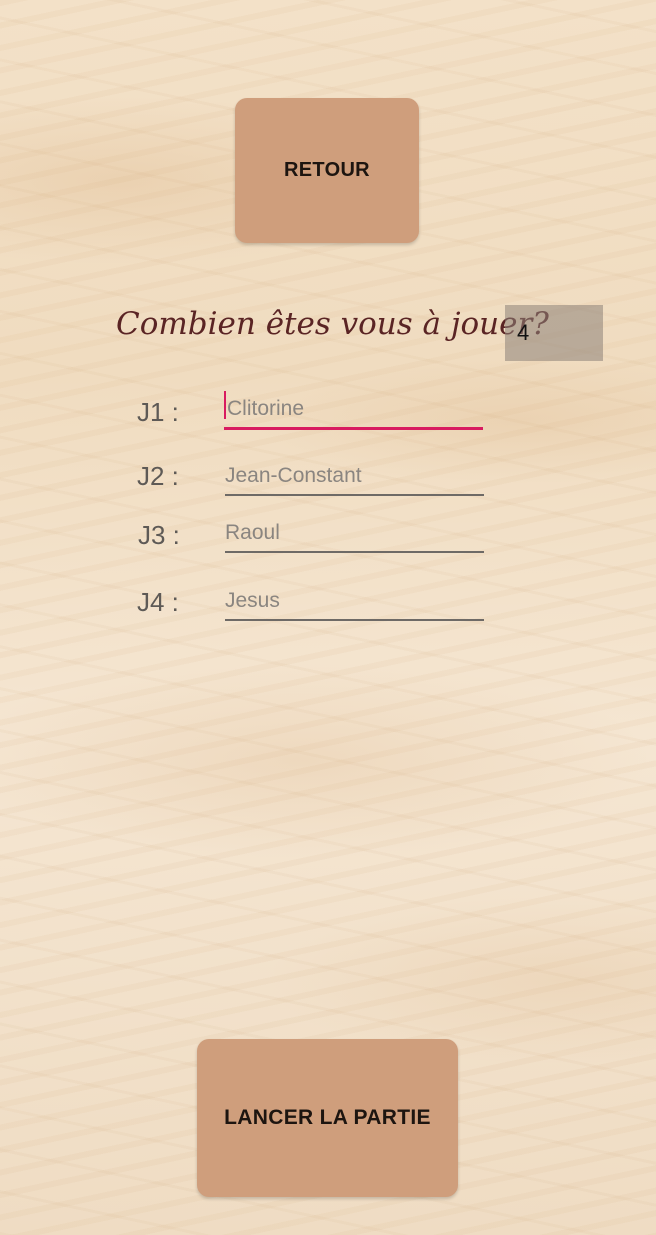  I want to click on player-2-name-field: Jean-Constant, so click(354, 478).